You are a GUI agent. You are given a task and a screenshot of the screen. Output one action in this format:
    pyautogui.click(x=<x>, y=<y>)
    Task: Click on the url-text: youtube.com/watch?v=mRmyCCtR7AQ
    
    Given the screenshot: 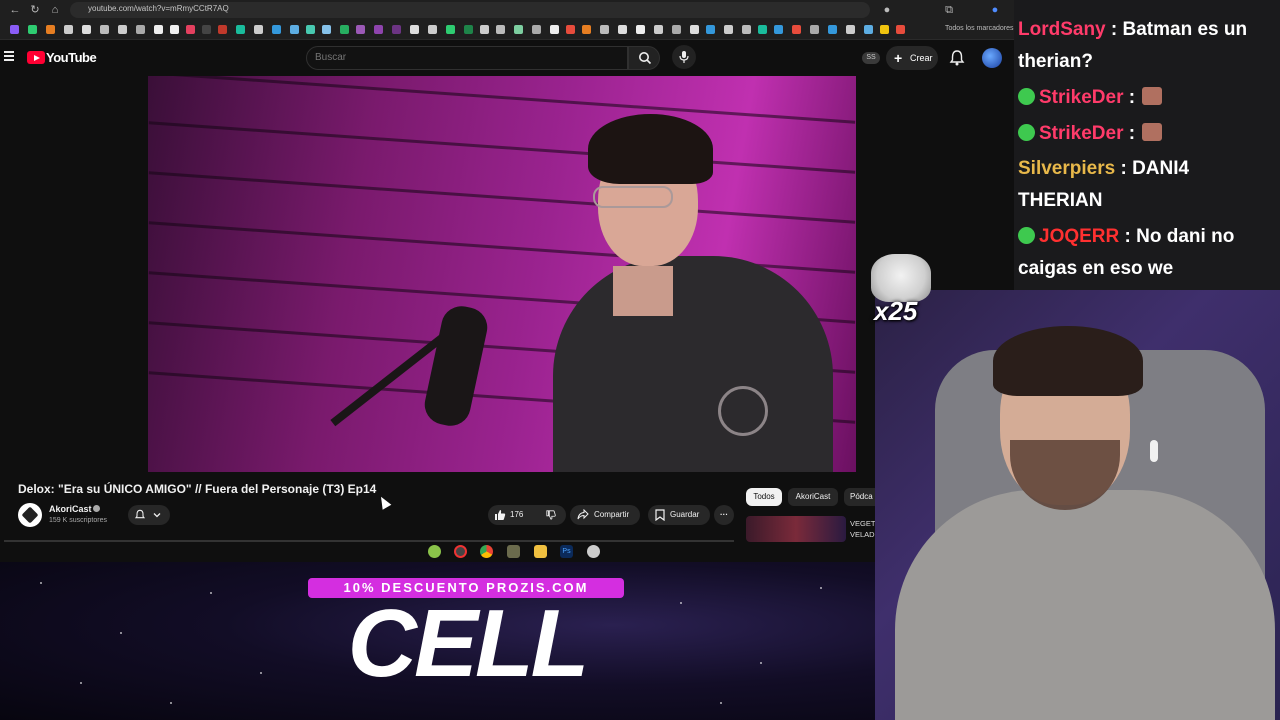 What is the action you would take?
    pyautogui.click(x=158, y=8)
    